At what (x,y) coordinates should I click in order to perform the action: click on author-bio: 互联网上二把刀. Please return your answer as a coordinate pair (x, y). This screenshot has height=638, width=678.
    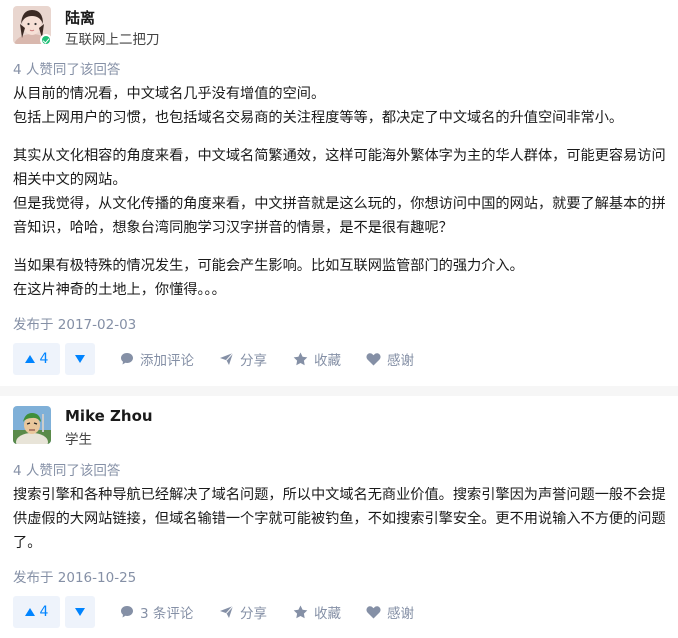
    Looking at the image, I should click on (112, 40).